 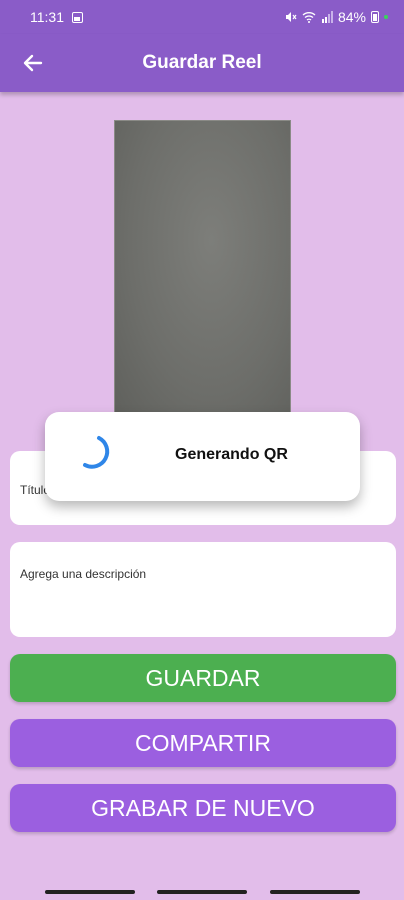 I want to click on status-bar: 11:31 84%, so click(x=202, y=17).